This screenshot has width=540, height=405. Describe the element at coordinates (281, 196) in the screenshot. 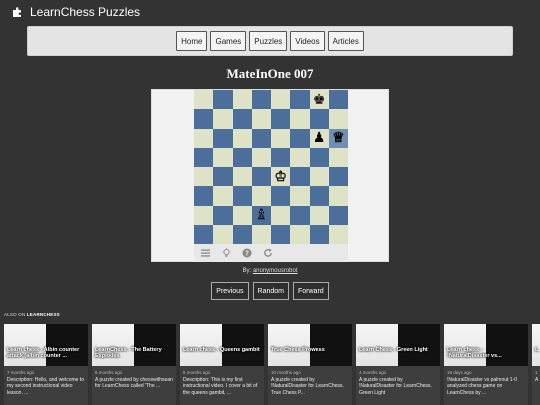

I see `square-e3` at that location.